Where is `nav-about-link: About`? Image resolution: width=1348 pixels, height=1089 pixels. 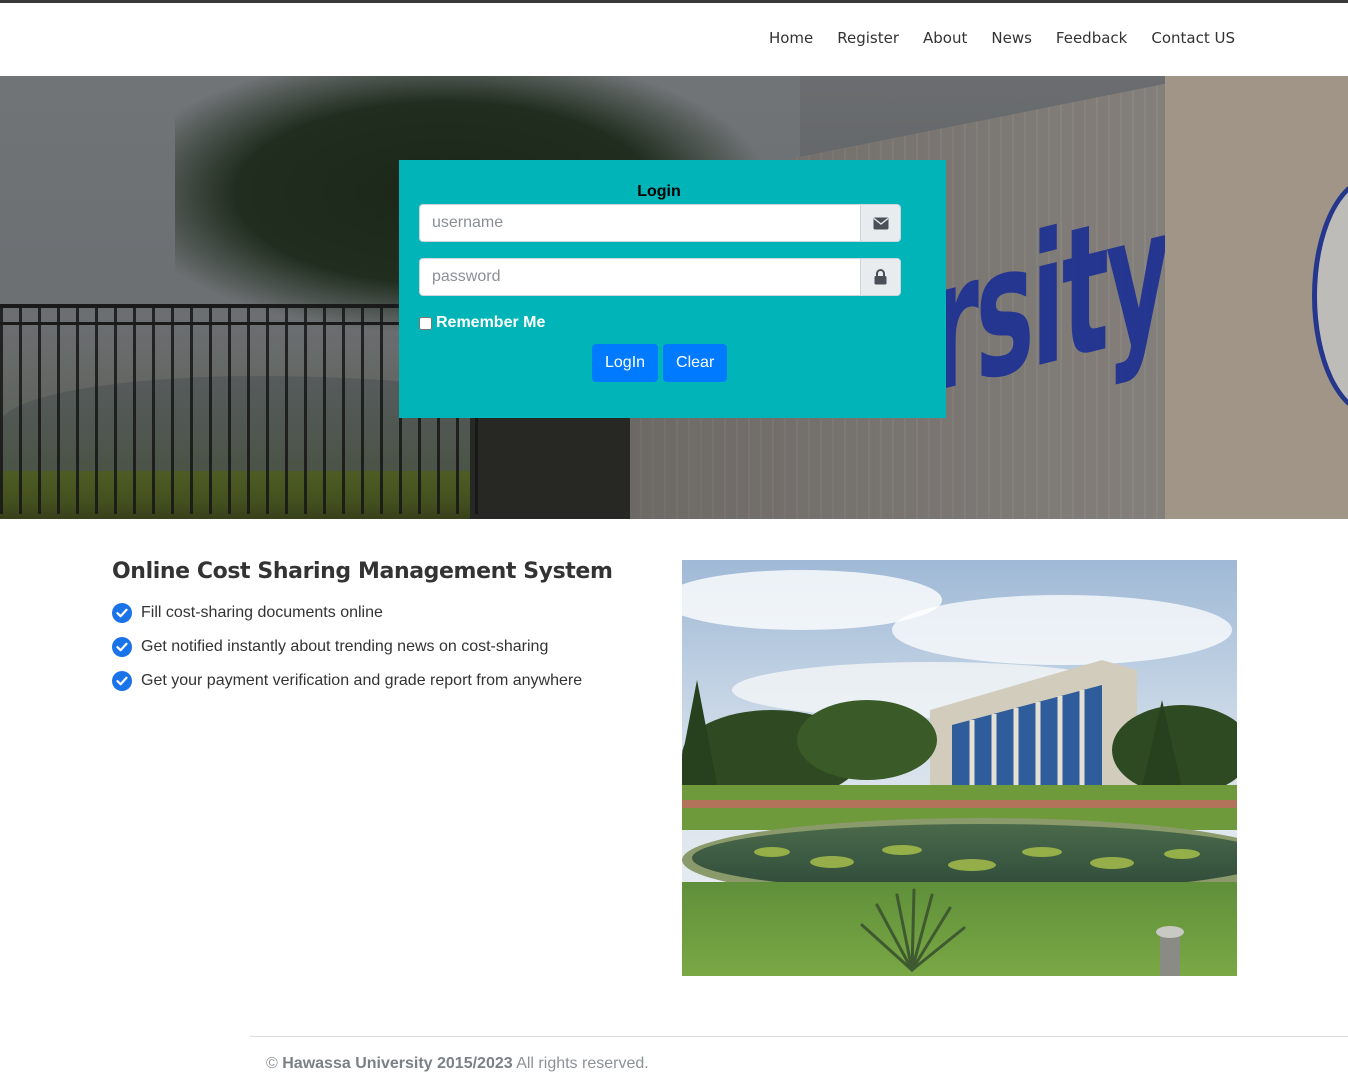
nav-about-link: About is located at coordinates (945, 38).